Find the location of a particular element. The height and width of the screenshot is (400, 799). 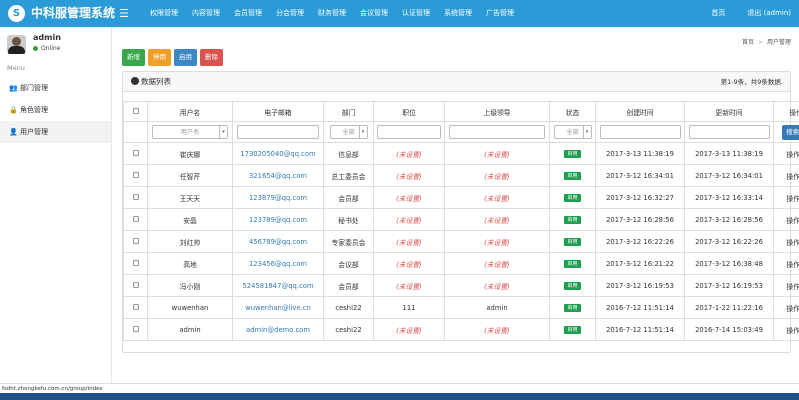

col-username: 用户名 is located at coordinates (190, 111).